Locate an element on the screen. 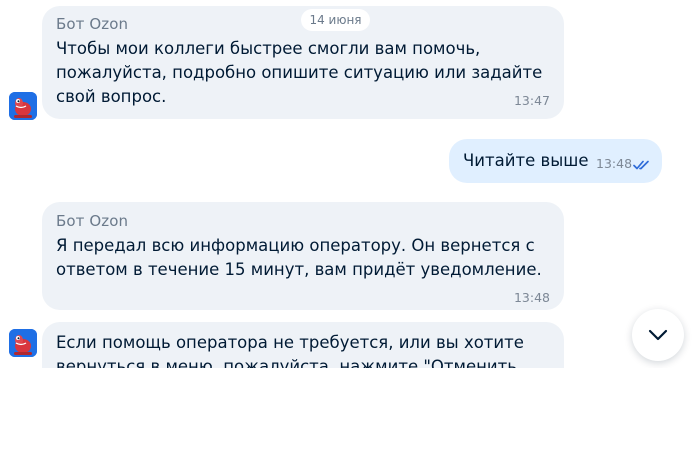 This screenshot has width=700, height=452. date-separator: 14 июня is located at coordinates (335, 20).